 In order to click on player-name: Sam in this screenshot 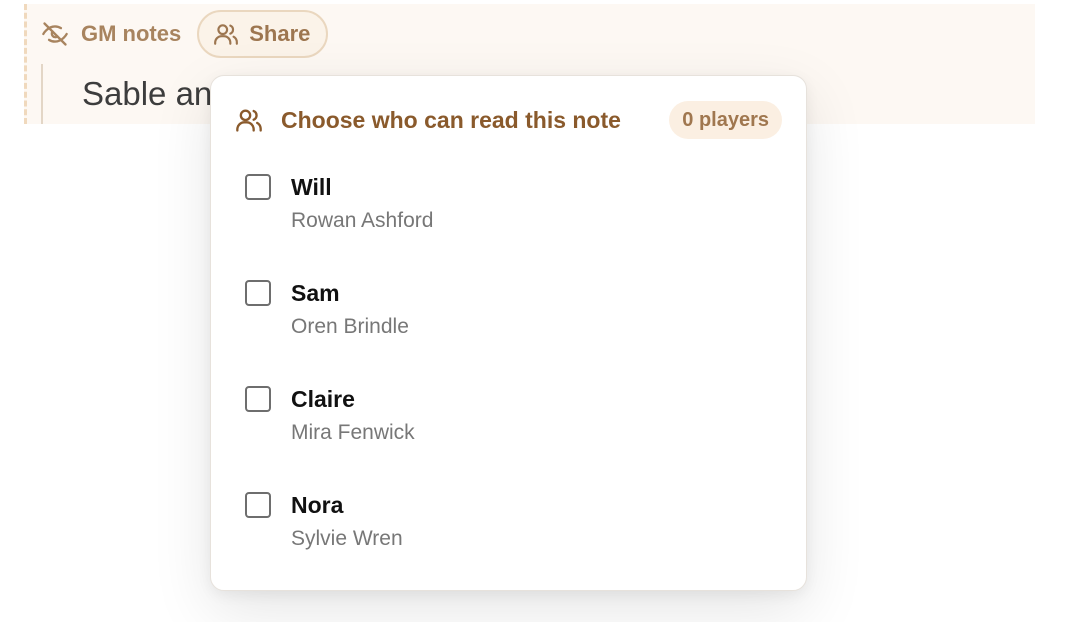, I will do `click(315, 293)`.